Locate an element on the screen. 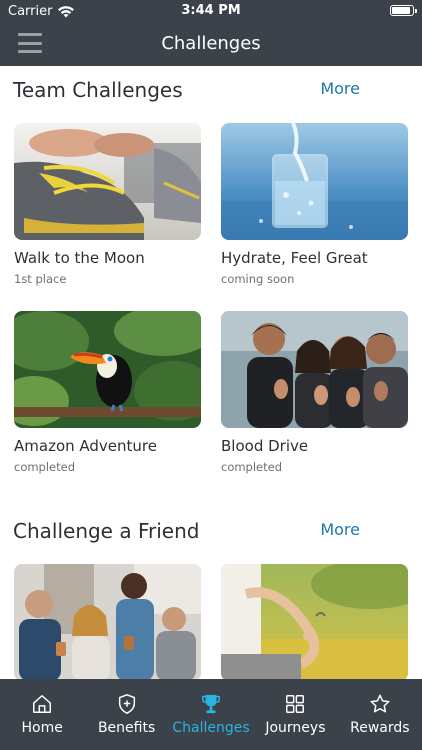 This screenshot has height=750, width=422. challenge-card-amazon-adventure: Amazon Adventure completed is located at coordinates (107, 392).